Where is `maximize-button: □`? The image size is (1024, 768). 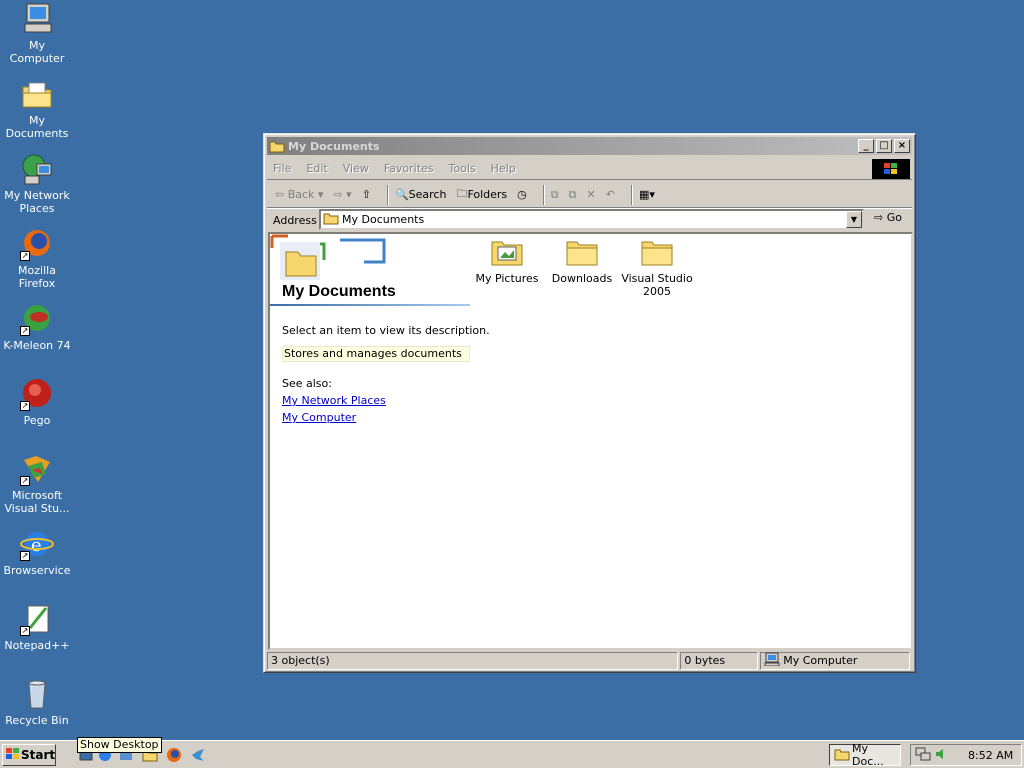
maximize-button: □ is located at coordinates (884, 146).